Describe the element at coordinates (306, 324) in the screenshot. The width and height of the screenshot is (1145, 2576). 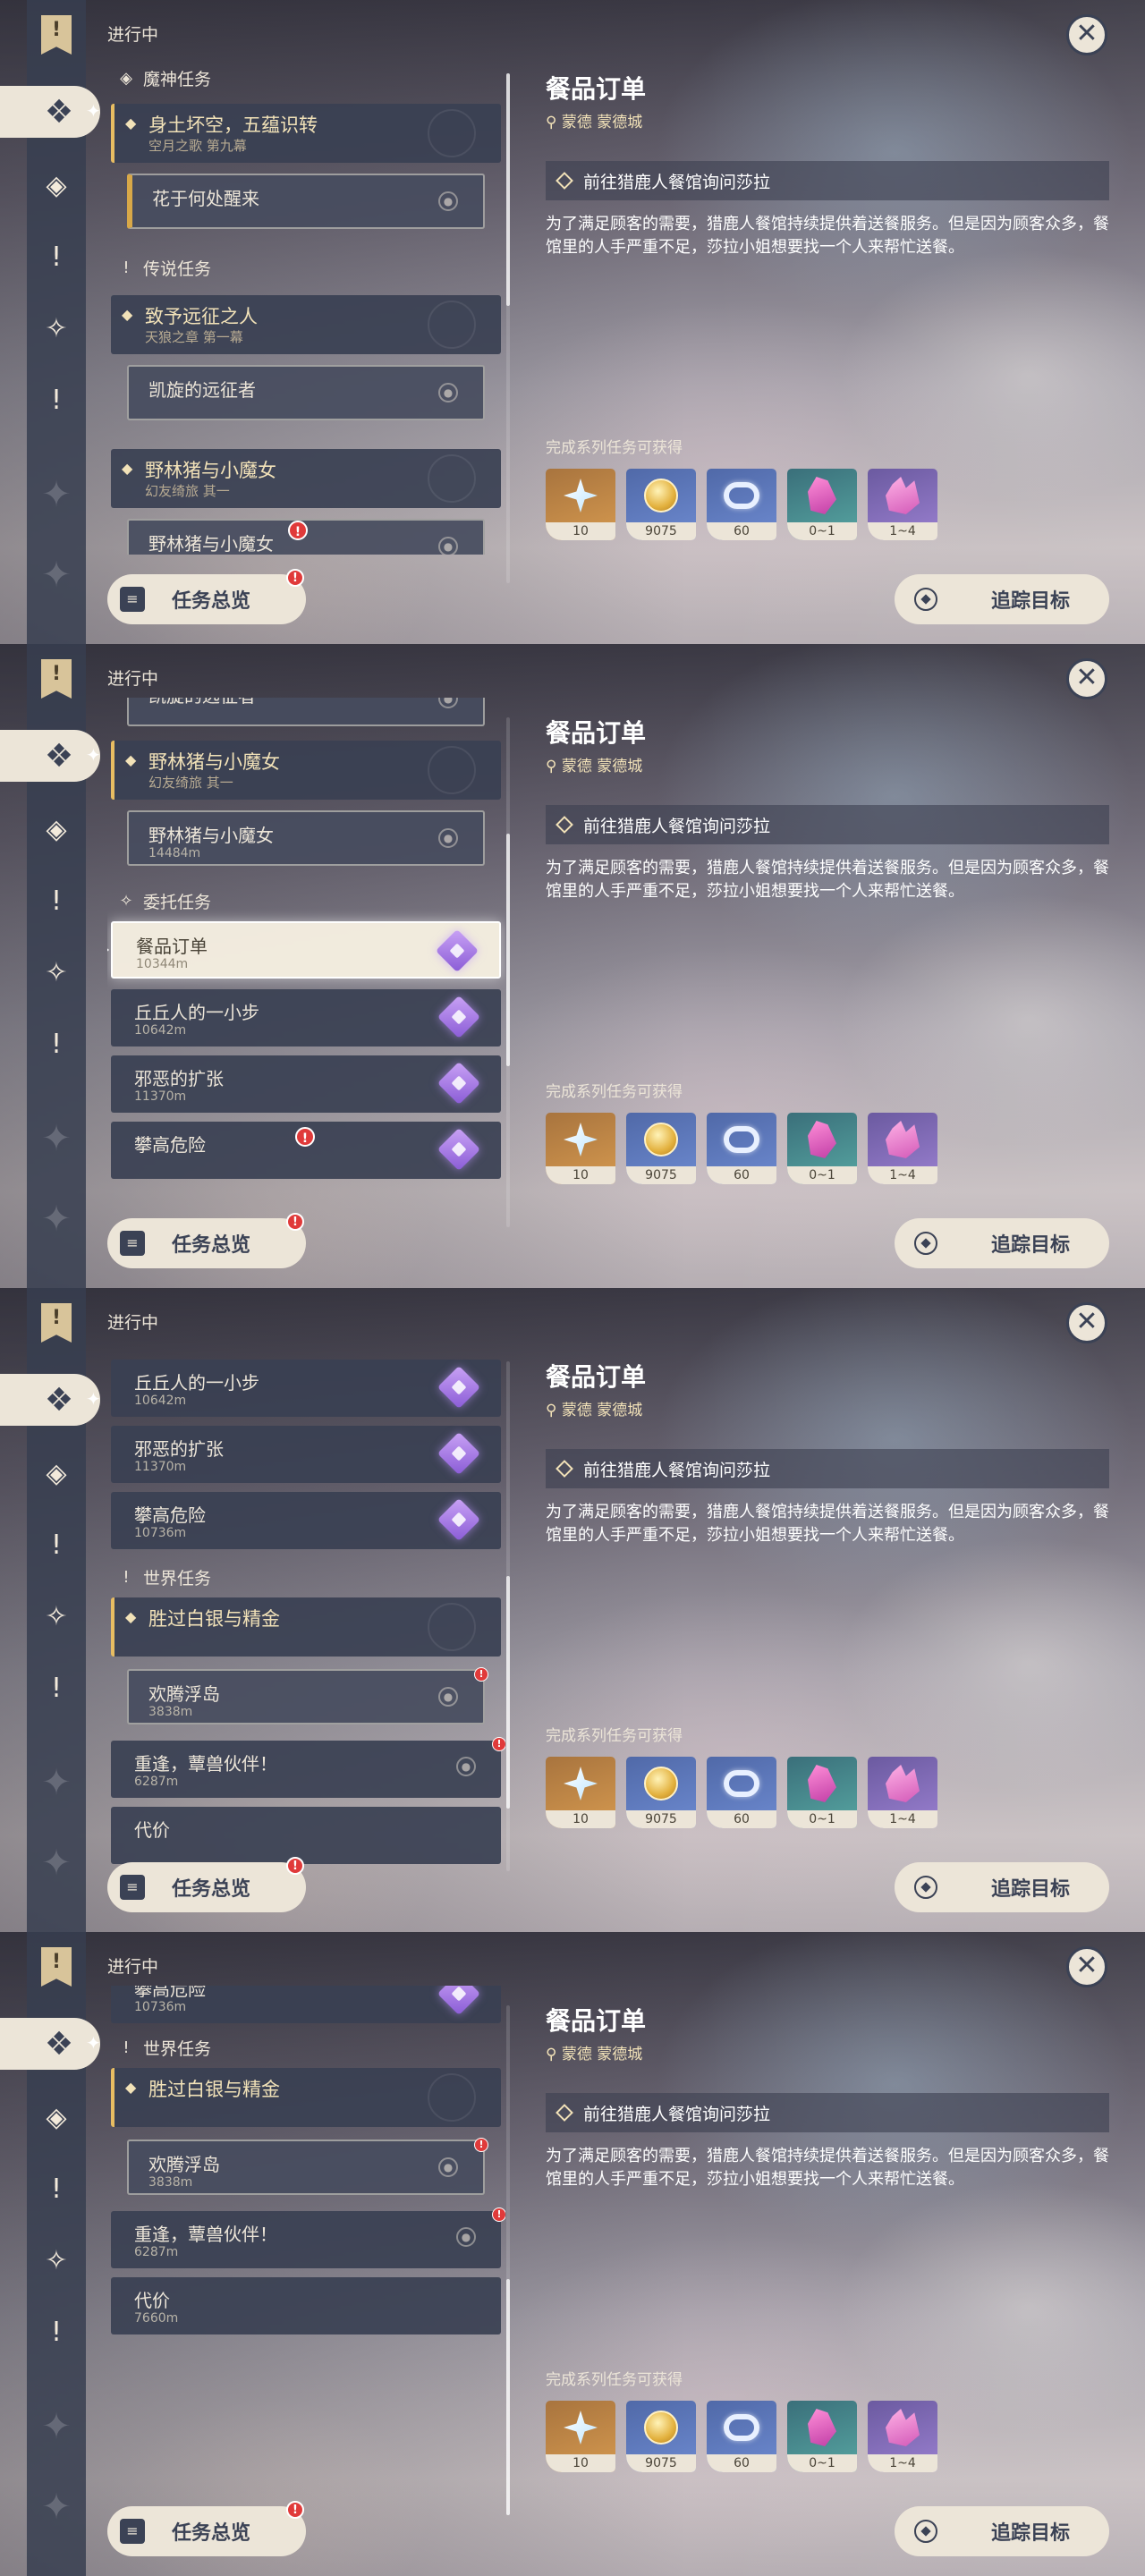
I see `quest-group: ◆ 致予远征之人 天狼之章 第一幕` at that location.